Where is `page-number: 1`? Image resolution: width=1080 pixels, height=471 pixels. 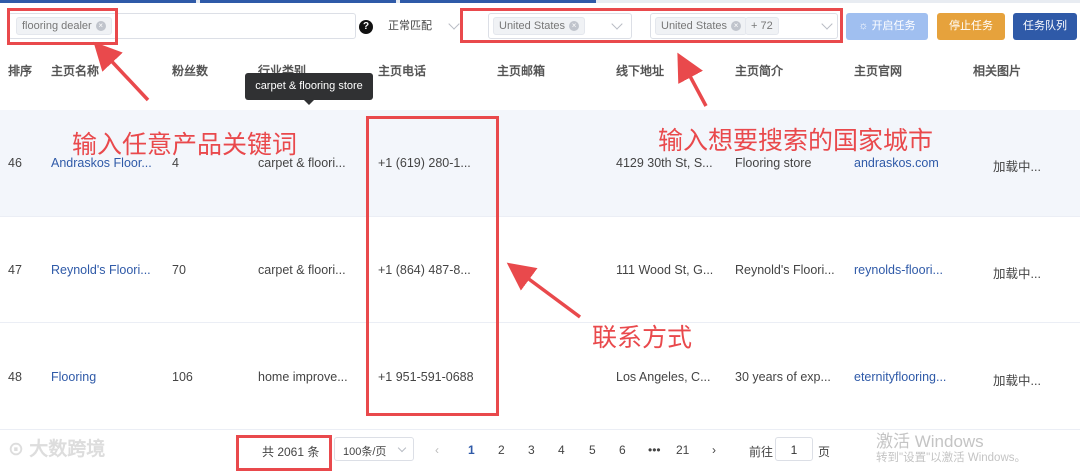
page-number: 1 is located at coordinates (471, 450).